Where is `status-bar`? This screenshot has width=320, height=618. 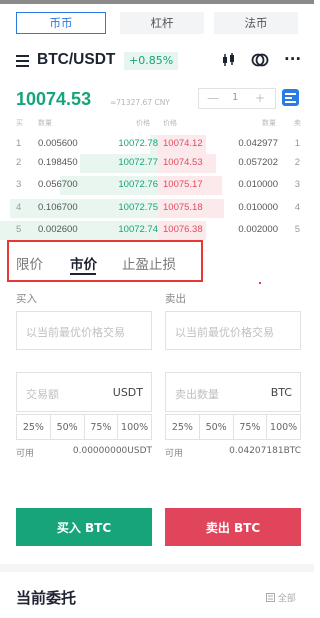 status-bar is located at coordinates (157, 2).